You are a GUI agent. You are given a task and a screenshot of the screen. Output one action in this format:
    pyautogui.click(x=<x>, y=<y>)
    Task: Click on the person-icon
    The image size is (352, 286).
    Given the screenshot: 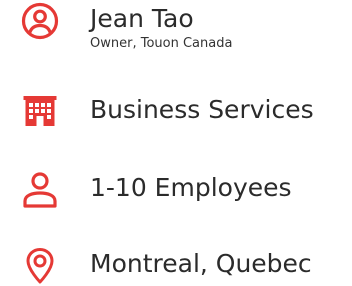 What is the action you would take?
    pyautogui.click(x=40, y=191)
    